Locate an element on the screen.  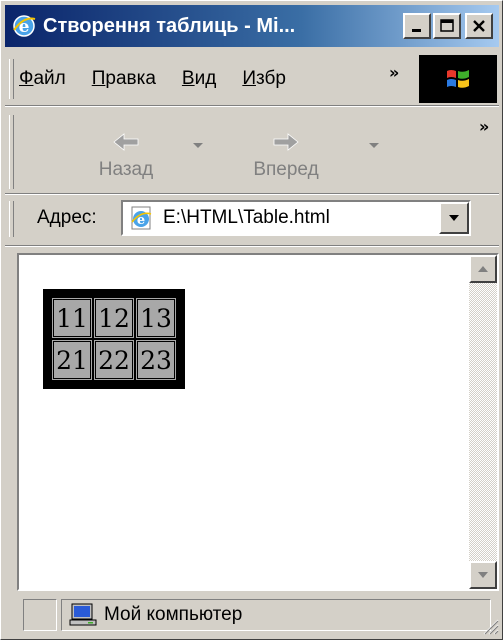
address-label: Адрес: is located at coordinates (67, 217).